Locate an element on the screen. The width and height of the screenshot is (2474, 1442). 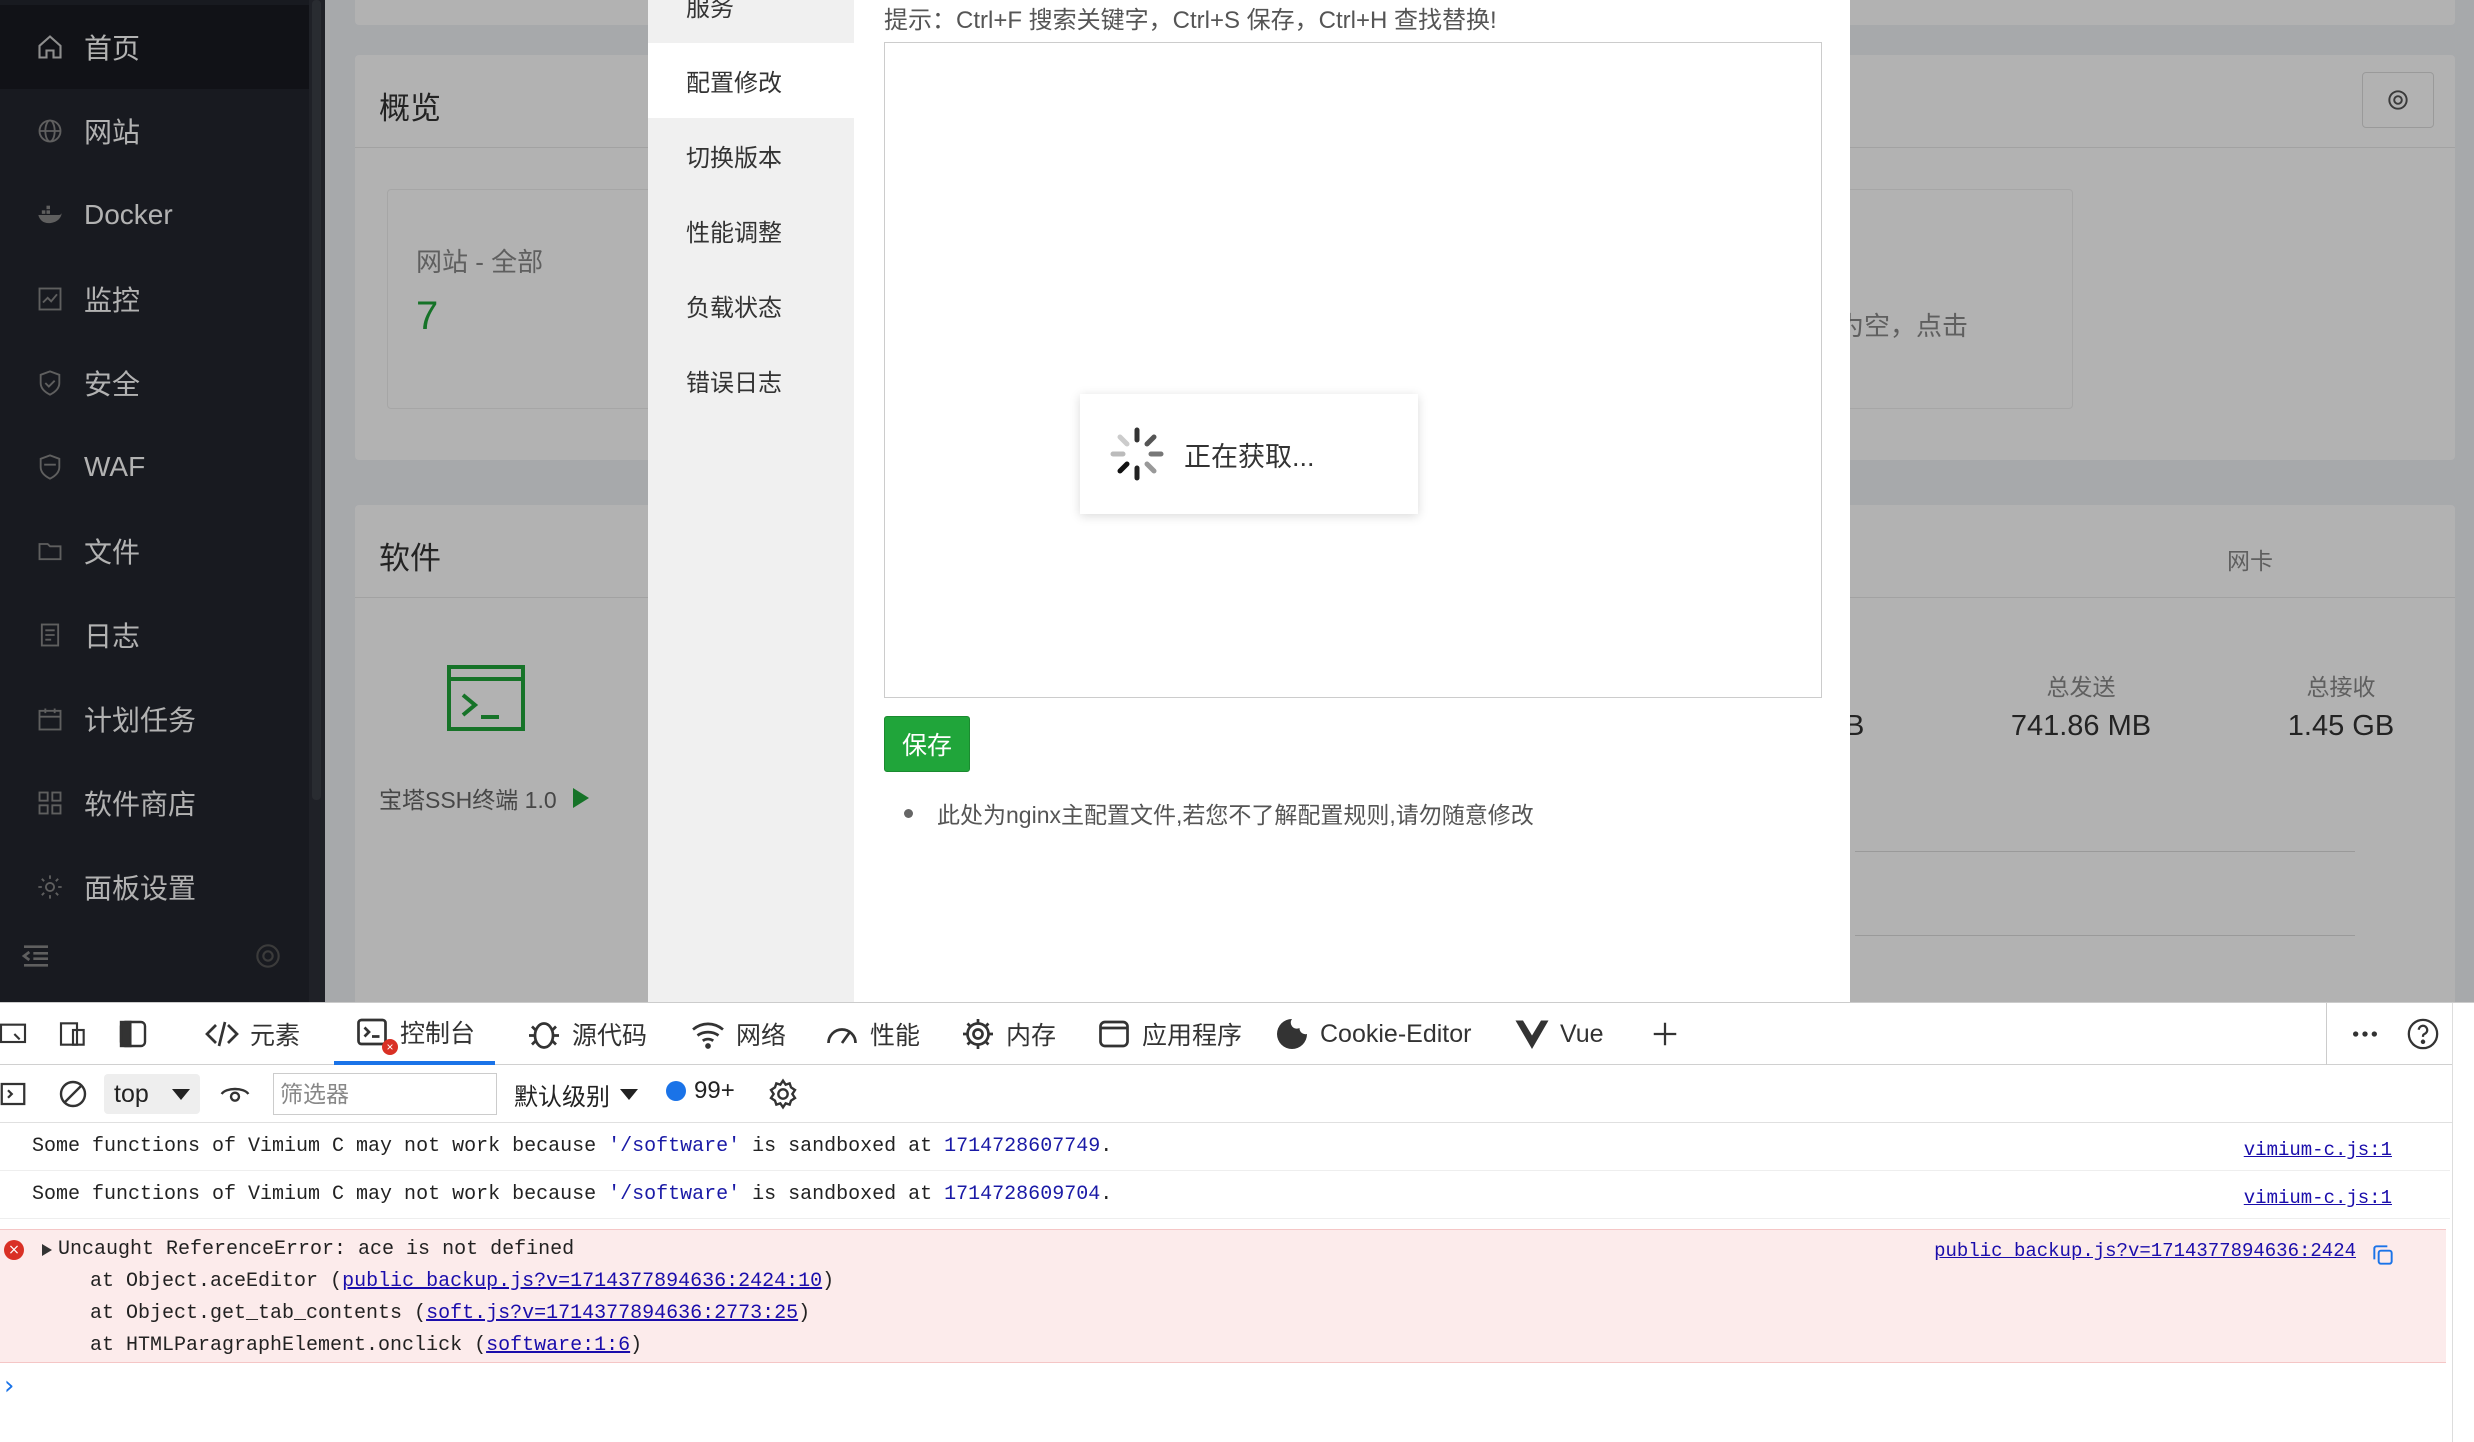
config-note-text: 此处为nginx主配置文件,若您不了解配置规则,请勿随意修改 is located at coordinates (1235, 815).